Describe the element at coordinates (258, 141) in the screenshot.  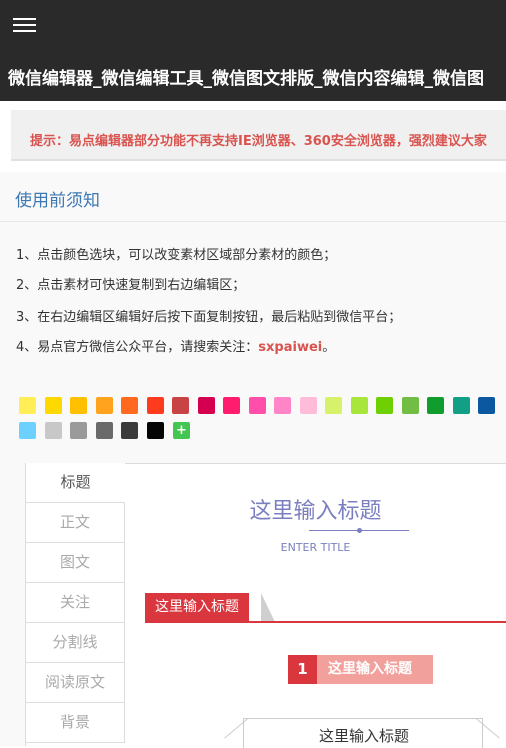
I see `notice-text: 提示：易点编辑器部分功能不再支持IE浏览器、360安全浏览器，强烈建议大家` at that location.